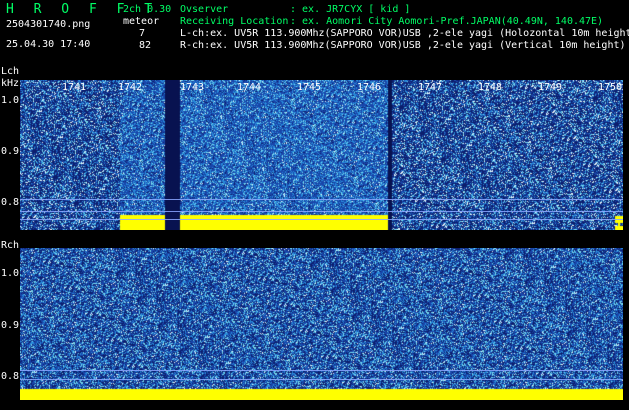 This screenshot has height=410, width=629. What do you see at coordinates (147, 9) in the screenshot?
I see `channels-label: 2ch 0.30` at bounding box center [147, 9].